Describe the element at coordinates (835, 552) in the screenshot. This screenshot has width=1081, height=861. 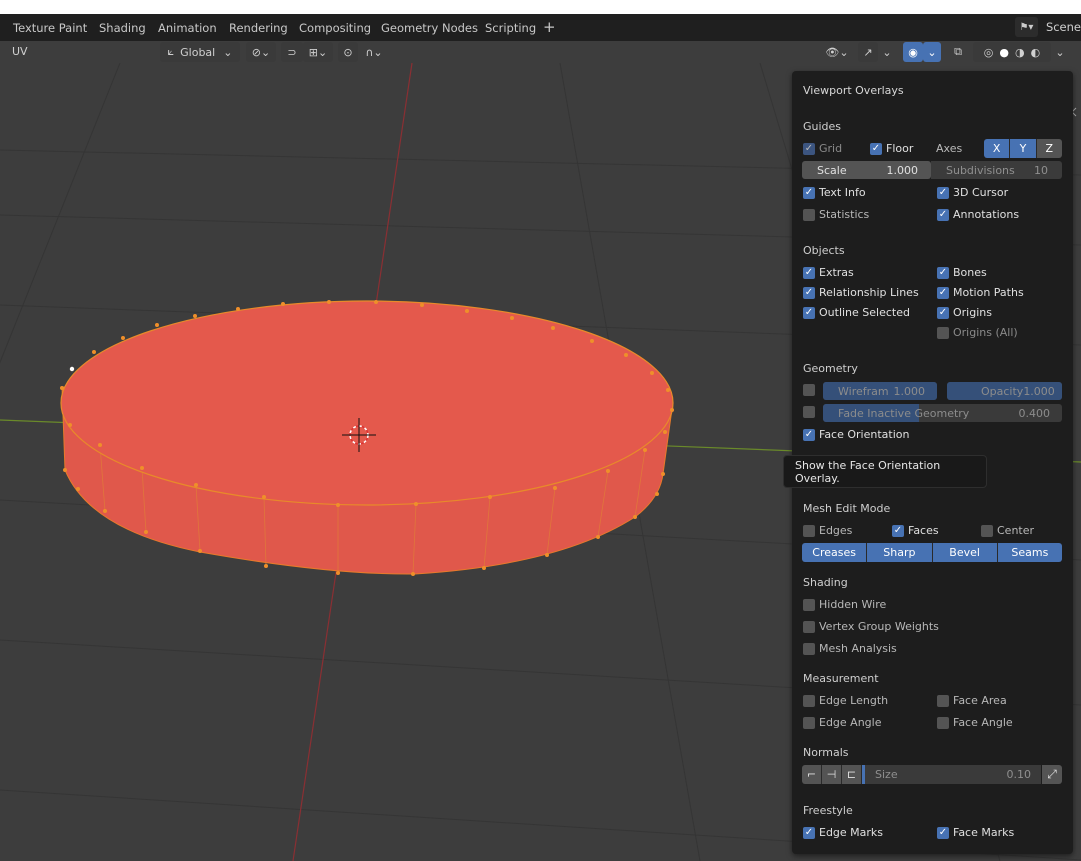
I see `creases-button: Creases` at that location.